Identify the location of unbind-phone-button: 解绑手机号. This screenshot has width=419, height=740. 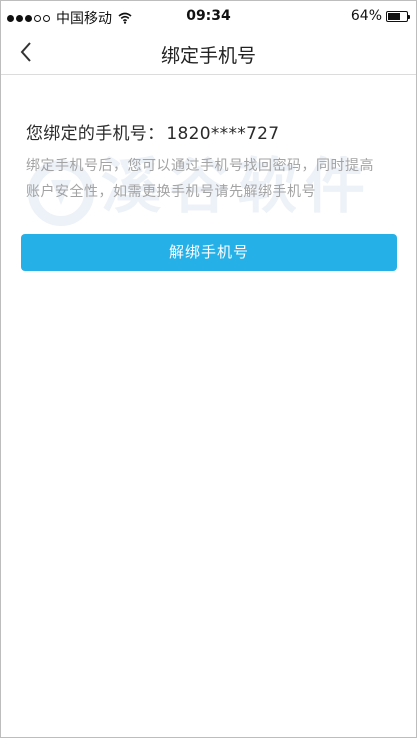
(209, 252).